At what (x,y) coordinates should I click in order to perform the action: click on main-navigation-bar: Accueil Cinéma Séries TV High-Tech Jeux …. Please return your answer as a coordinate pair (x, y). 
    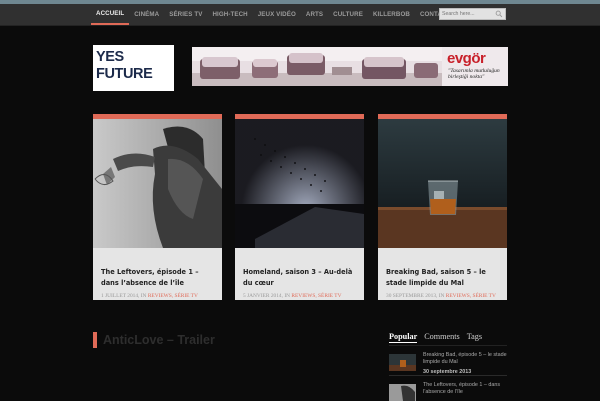
    Looking at the image, I should click on (300, 15).